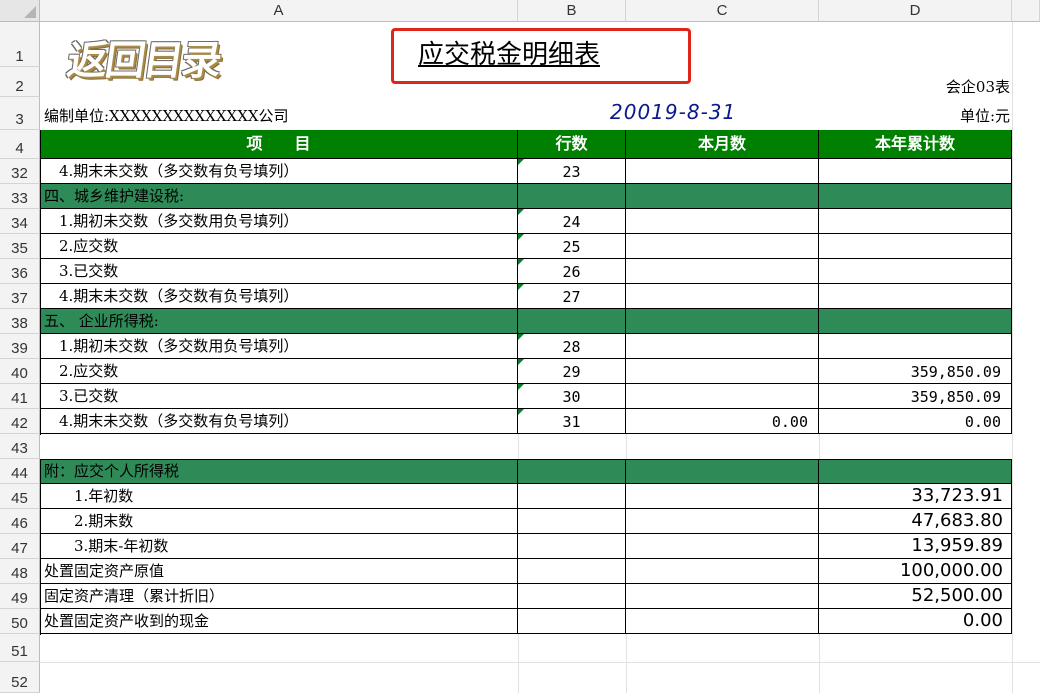  I want to click on header-line: 行数, so click(572, 144).